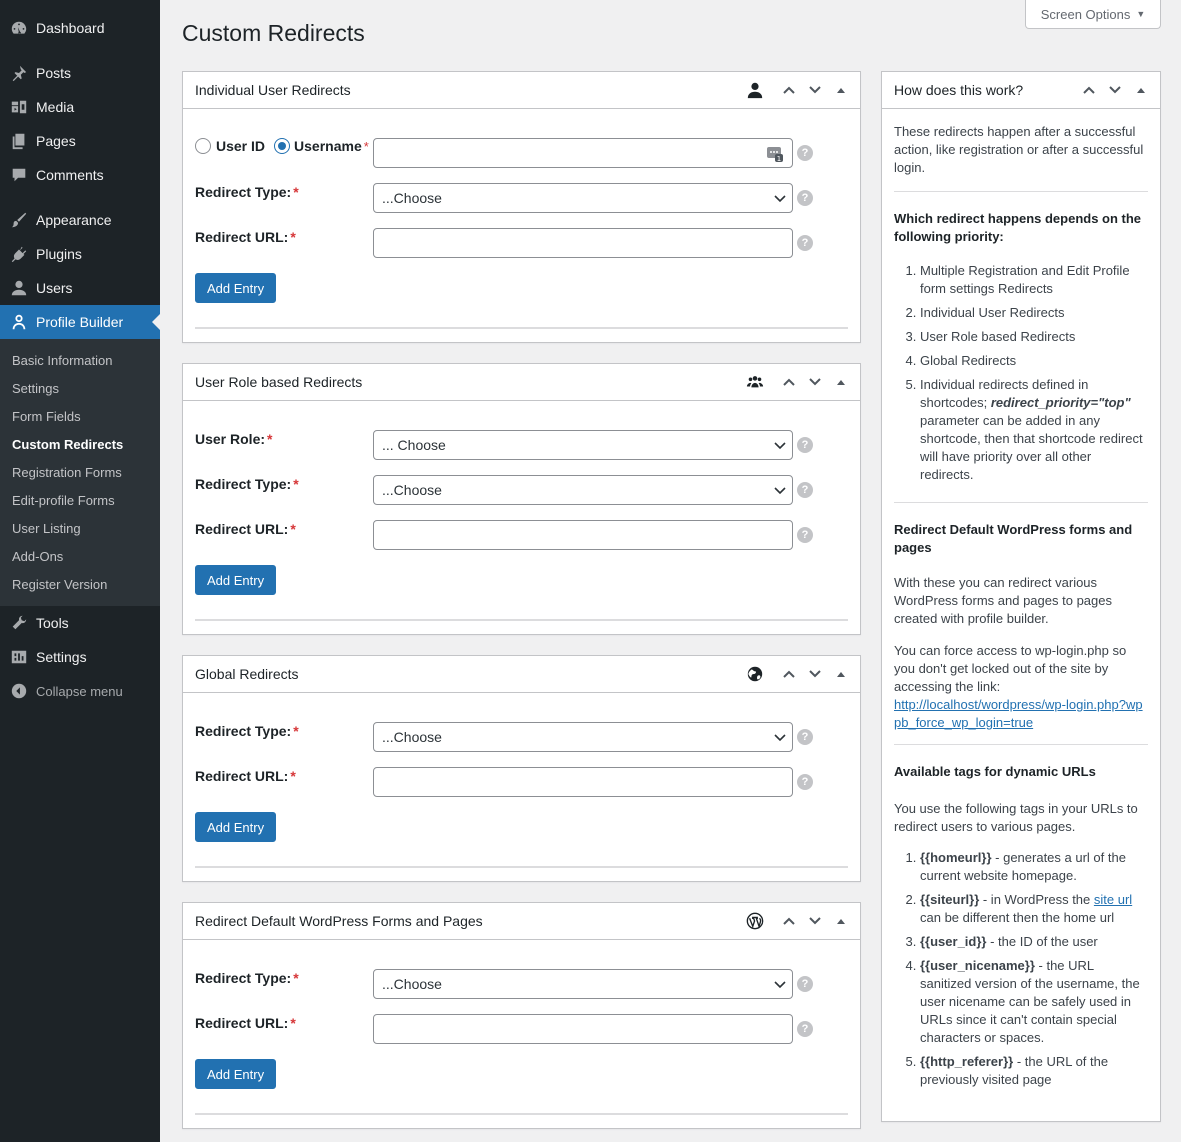  Describe the element at coordinates (80, 73) in the screenshot. I see `sidebar-item-posts: Posts` at that location.